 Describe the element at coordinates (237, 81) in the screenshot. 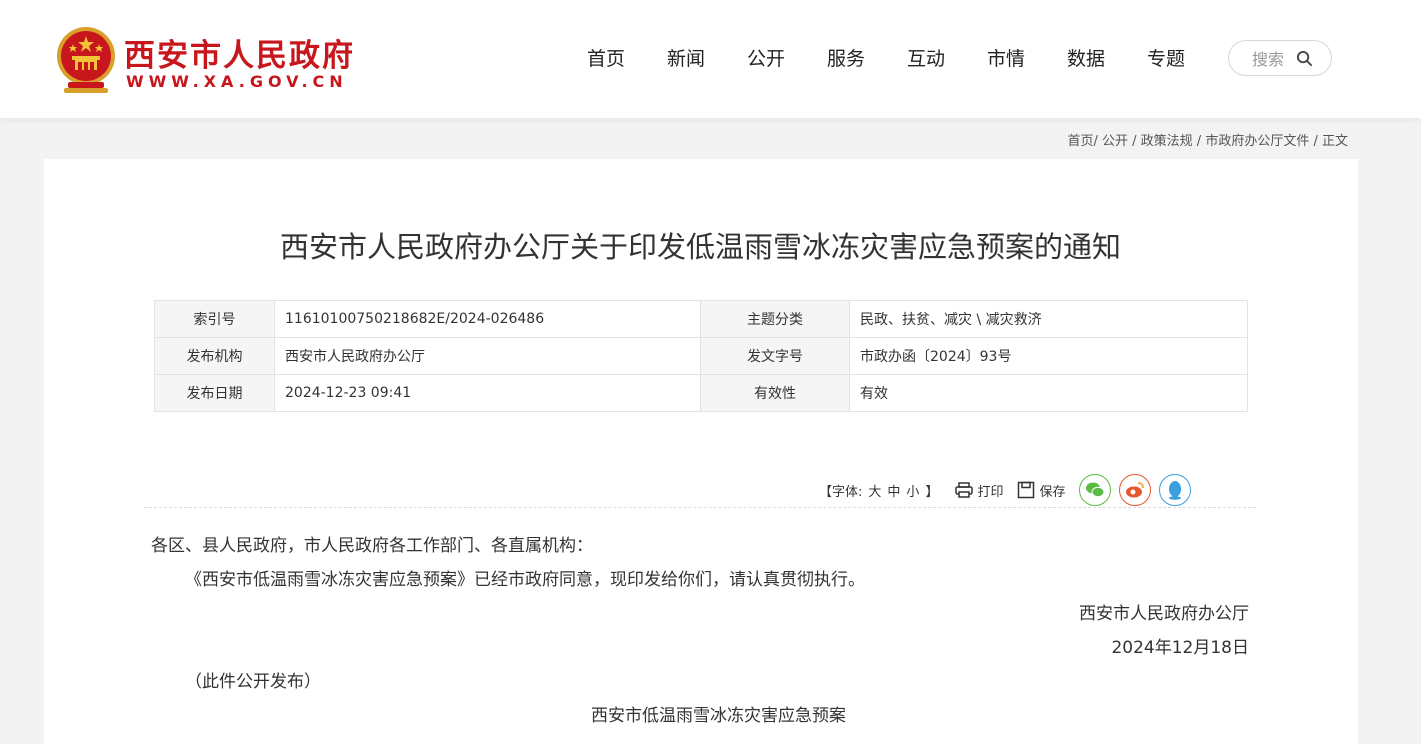

I see `site-url: WWW.XA.GOV.CN` at that location.